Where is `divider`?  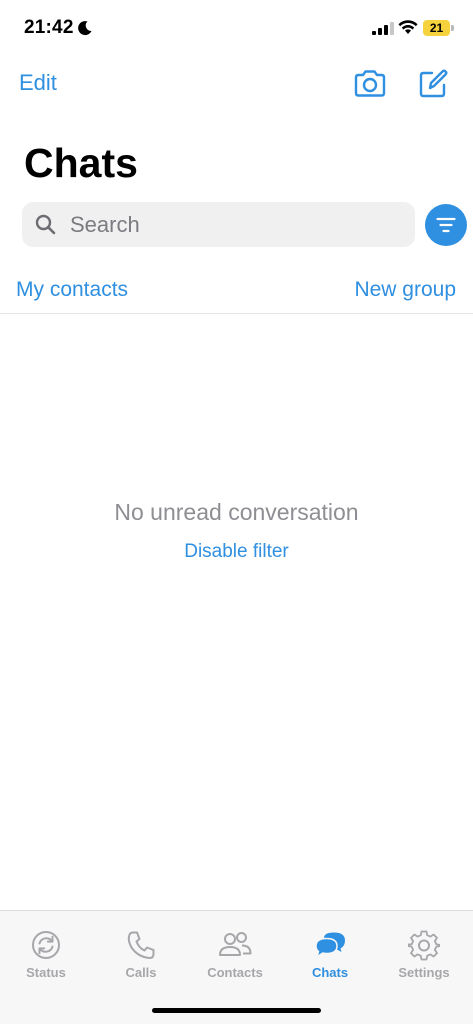 divider is located at coordinates (236, 313).